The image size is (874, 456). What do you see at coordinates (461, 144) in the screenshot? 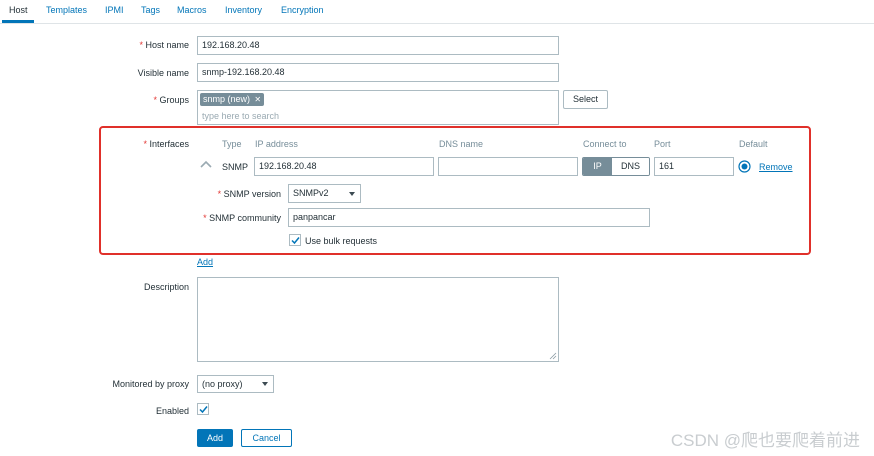
I see `col-dns-name: DNS name` at bounding box center [461, 144].